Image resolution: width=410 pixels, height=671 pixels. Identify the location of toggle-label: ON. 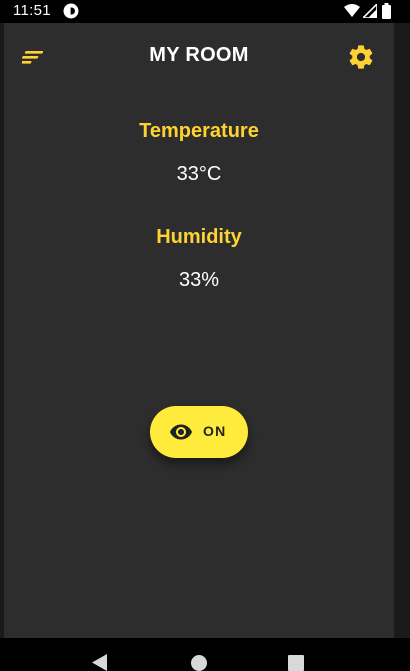
(215, 431).